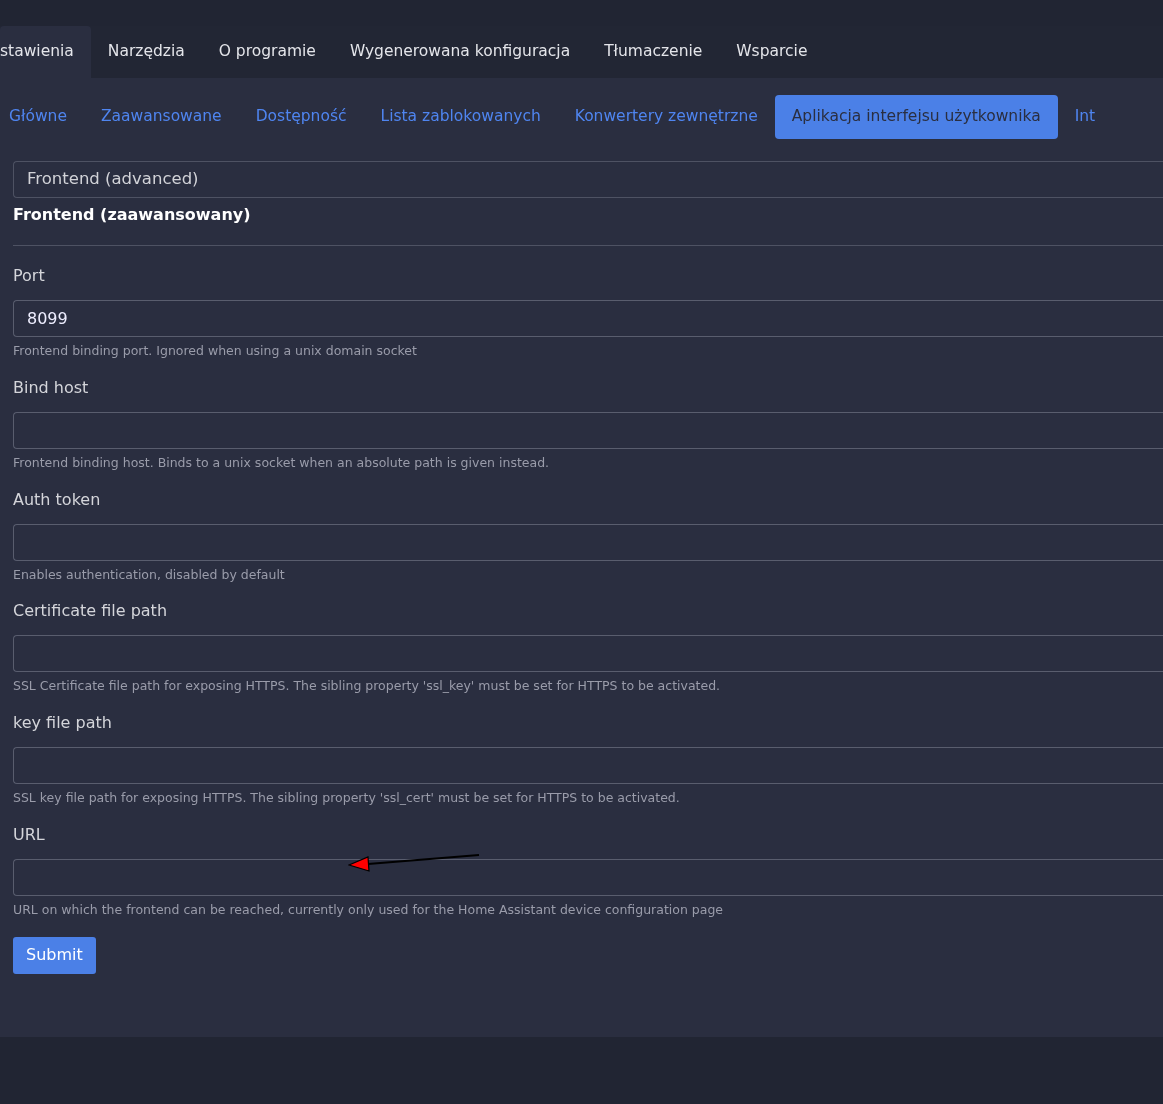 Image resolution: width=1163 pixels, height=1104 pixels. Describe the element at coordinates (588, 179) in the screenshot. I see `section-header: Frontend (advanced)` at that location.